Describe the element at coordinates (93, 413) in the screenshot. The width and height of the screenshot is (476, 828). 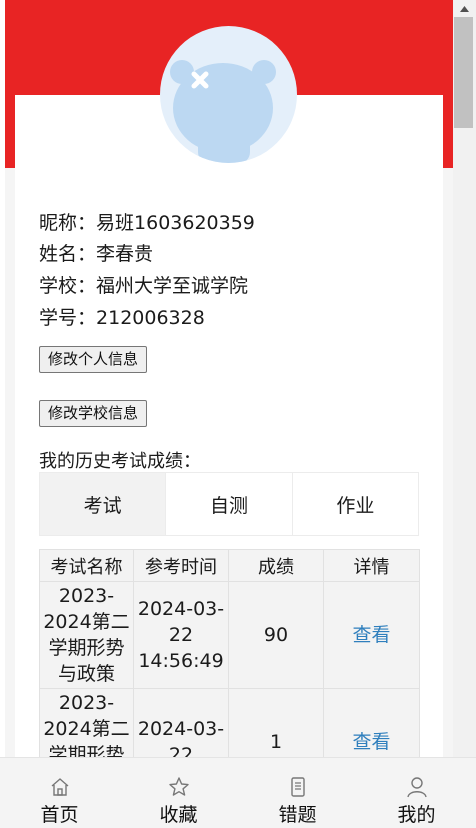
I see `edit-school-info-button: 修改学校信息` at that location.